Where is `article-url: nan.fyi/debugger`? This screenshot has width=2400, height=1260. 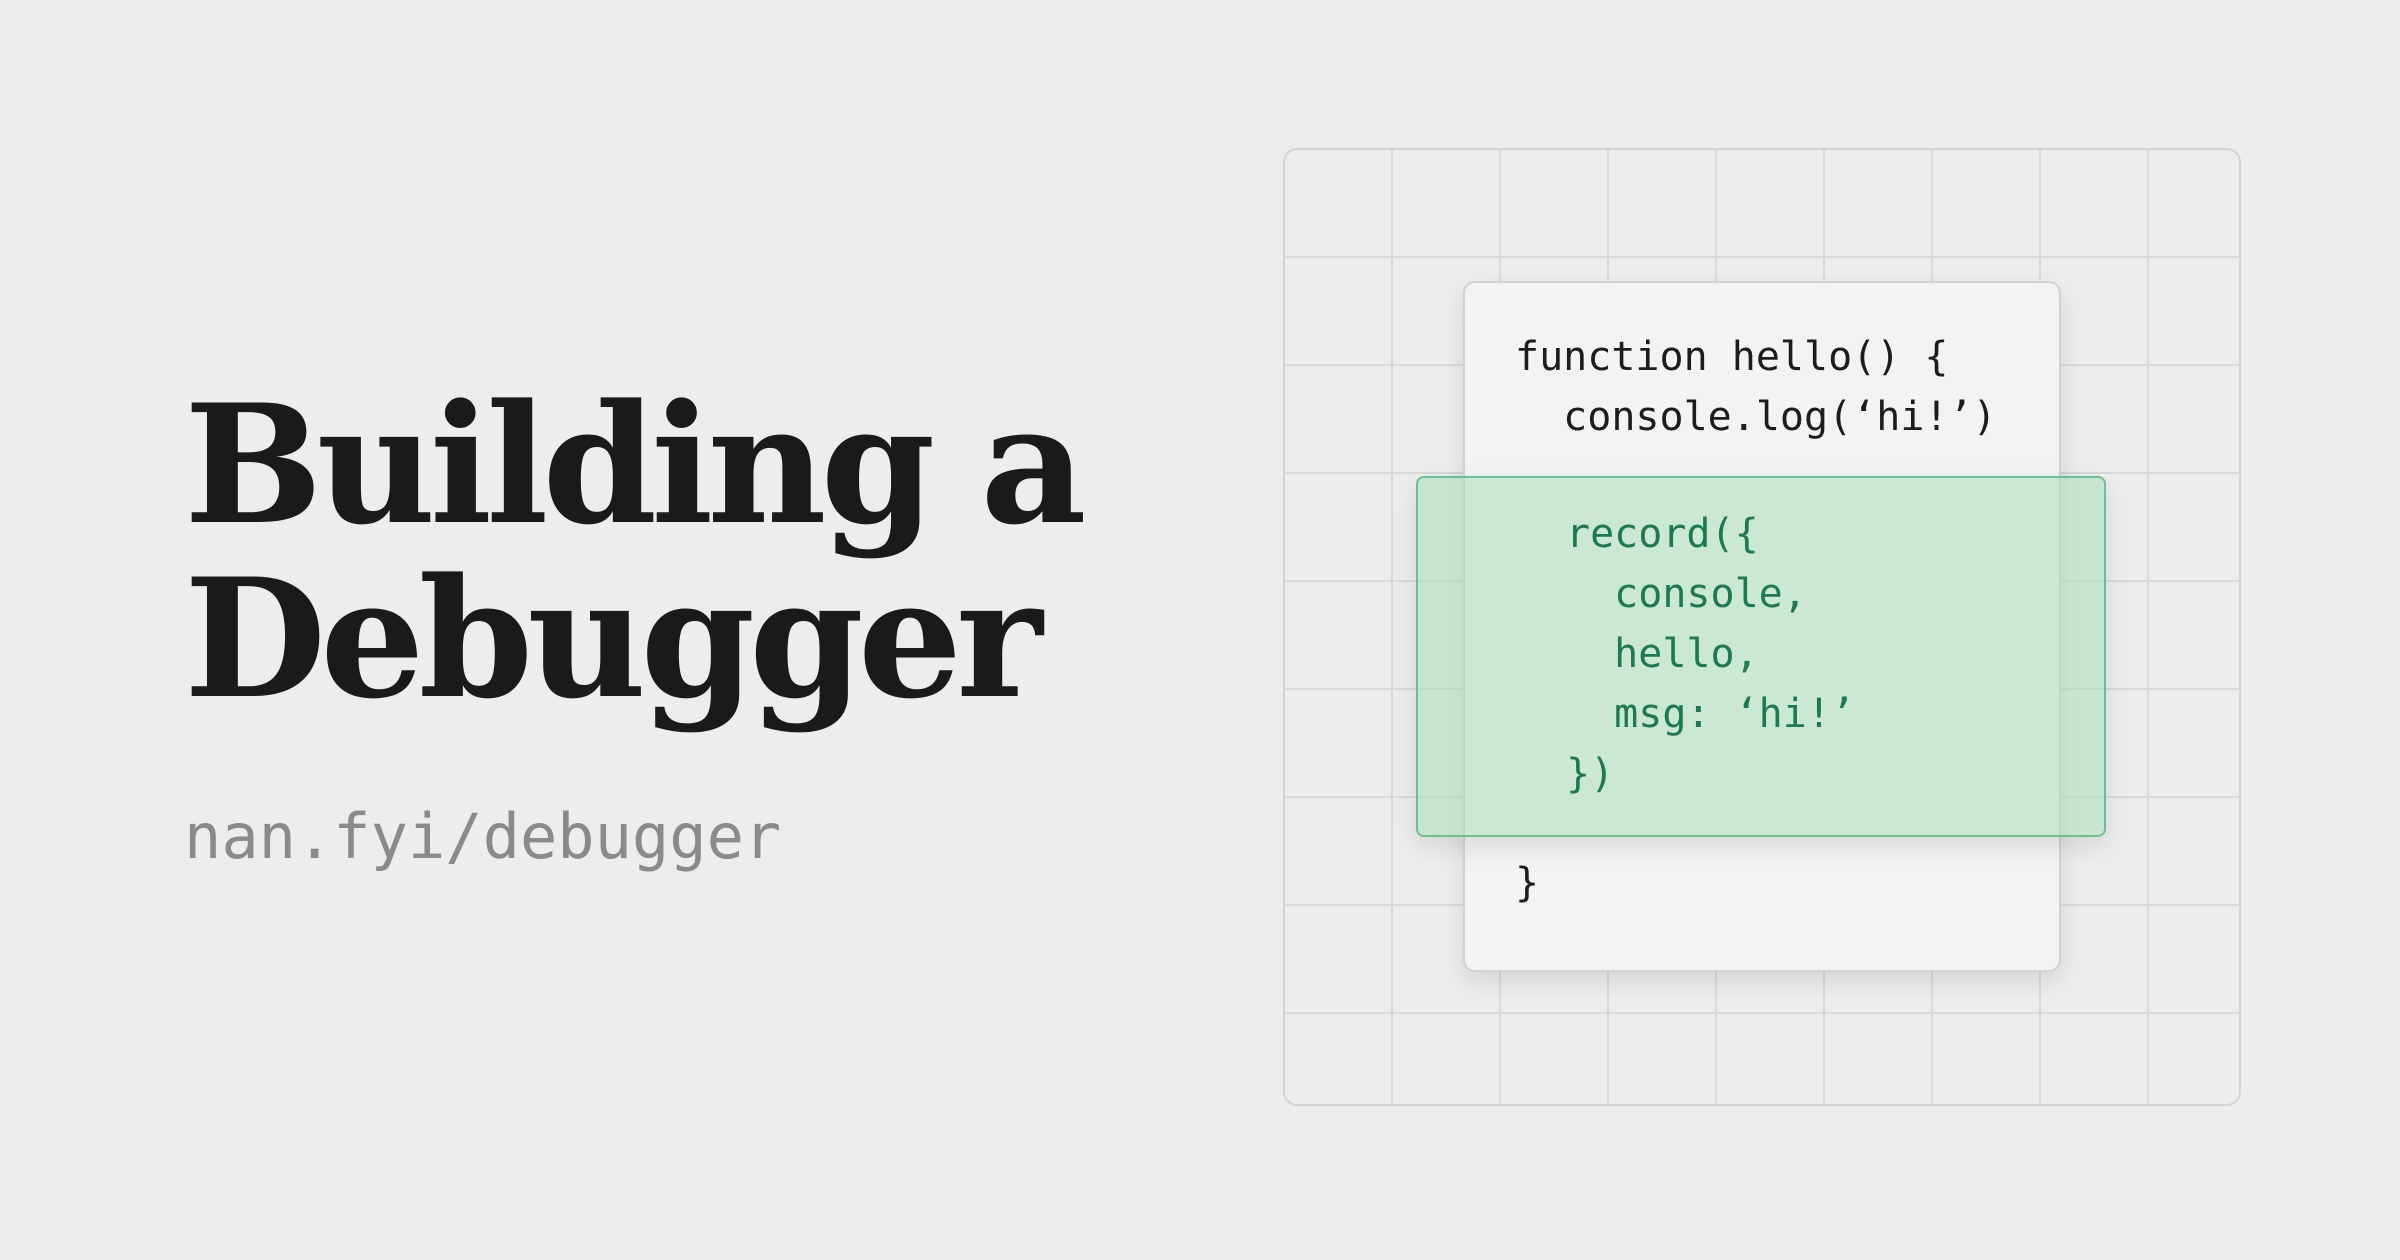
article-url: nan.fyi/debugger is located at coordinates (483, 836).